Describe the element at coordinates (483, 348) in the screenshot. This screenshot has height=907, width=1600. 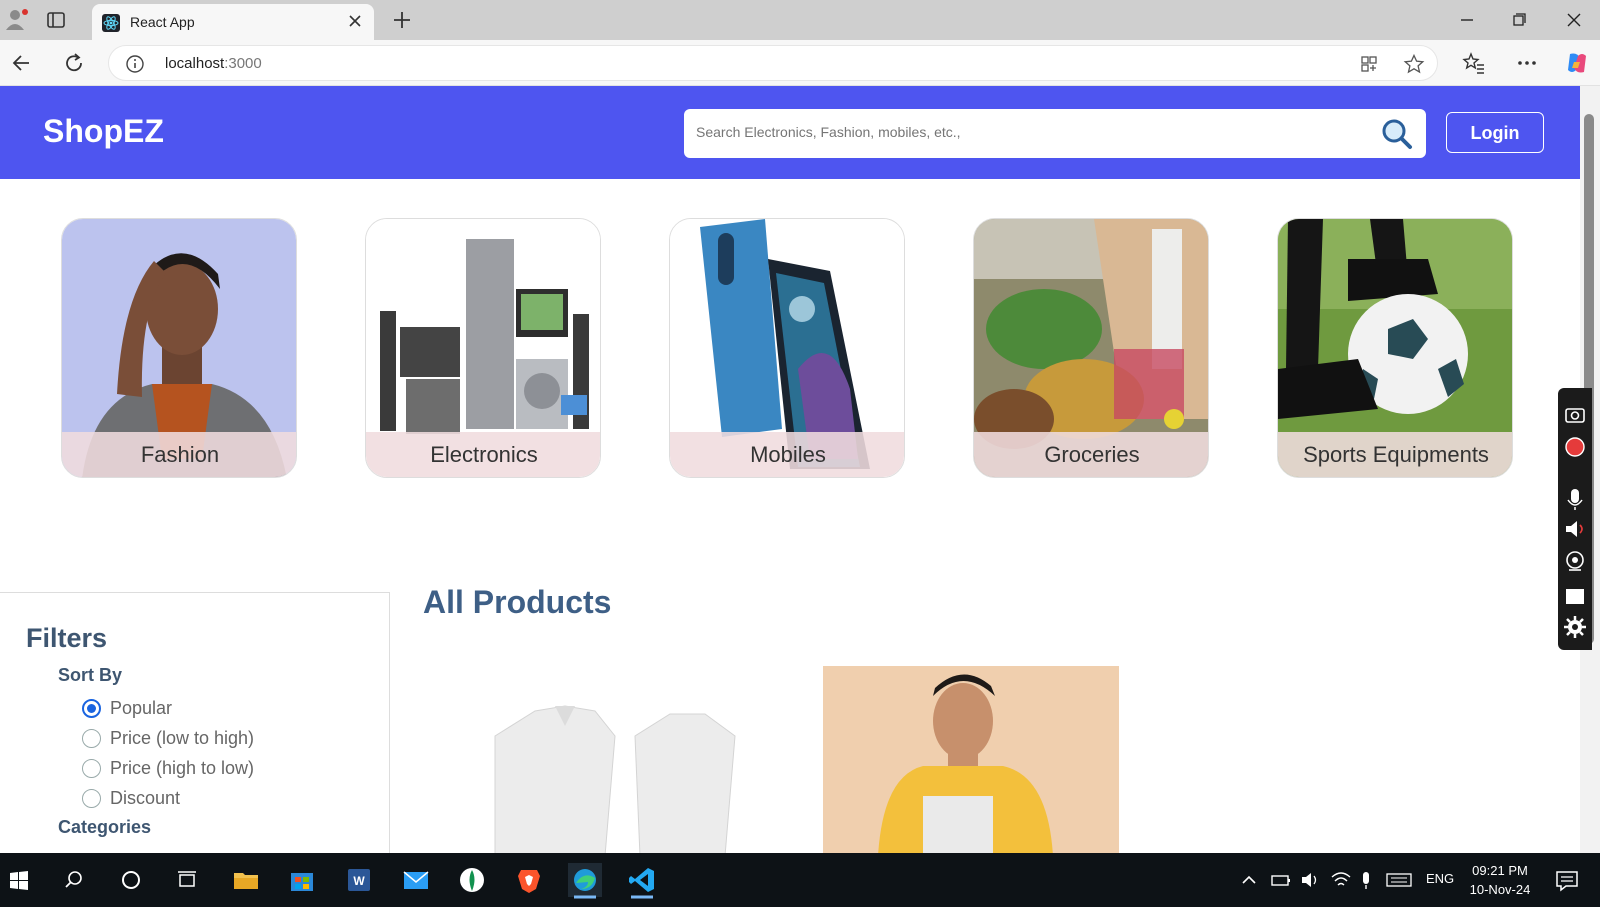
I see `category-card-electronics: Electronics` at that location.